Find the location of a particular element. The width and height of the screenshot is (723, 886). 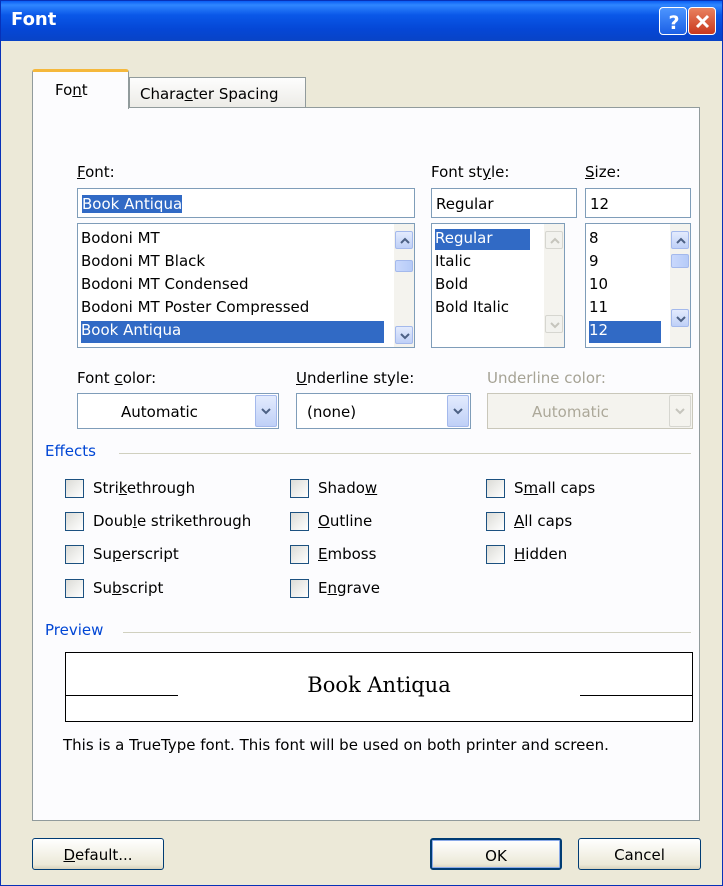

size-input: 12 is located at coordinates (638, 203).